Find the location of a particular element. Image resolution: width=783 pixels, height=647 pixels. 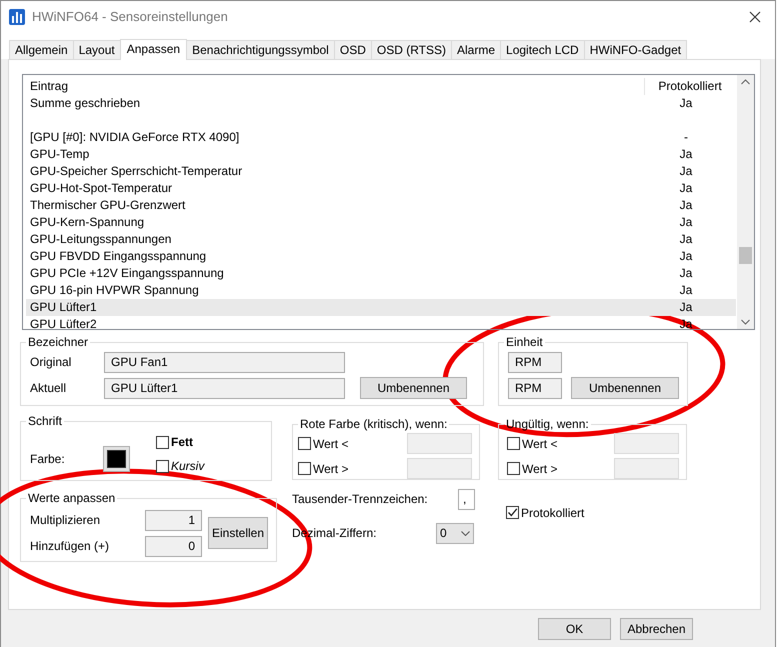

list-row: GPU 16-pin HVPWR Spannung Ja is located at coordinates (381, 290).